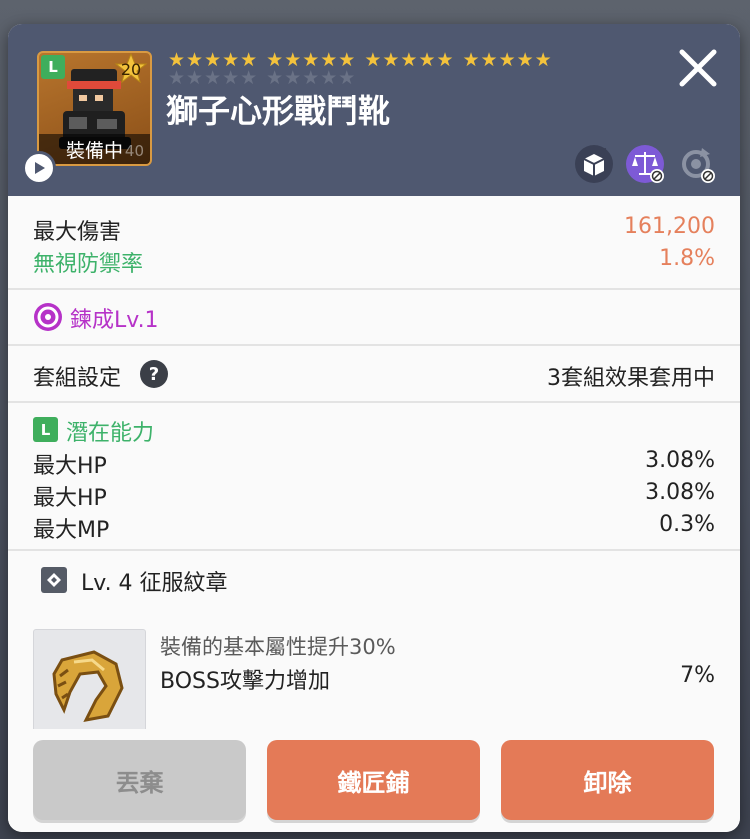 This screenshot has width=750, height=839. Describe the element at coordinates (698, 68) in the screenshot. I see `close-icon` at that location.